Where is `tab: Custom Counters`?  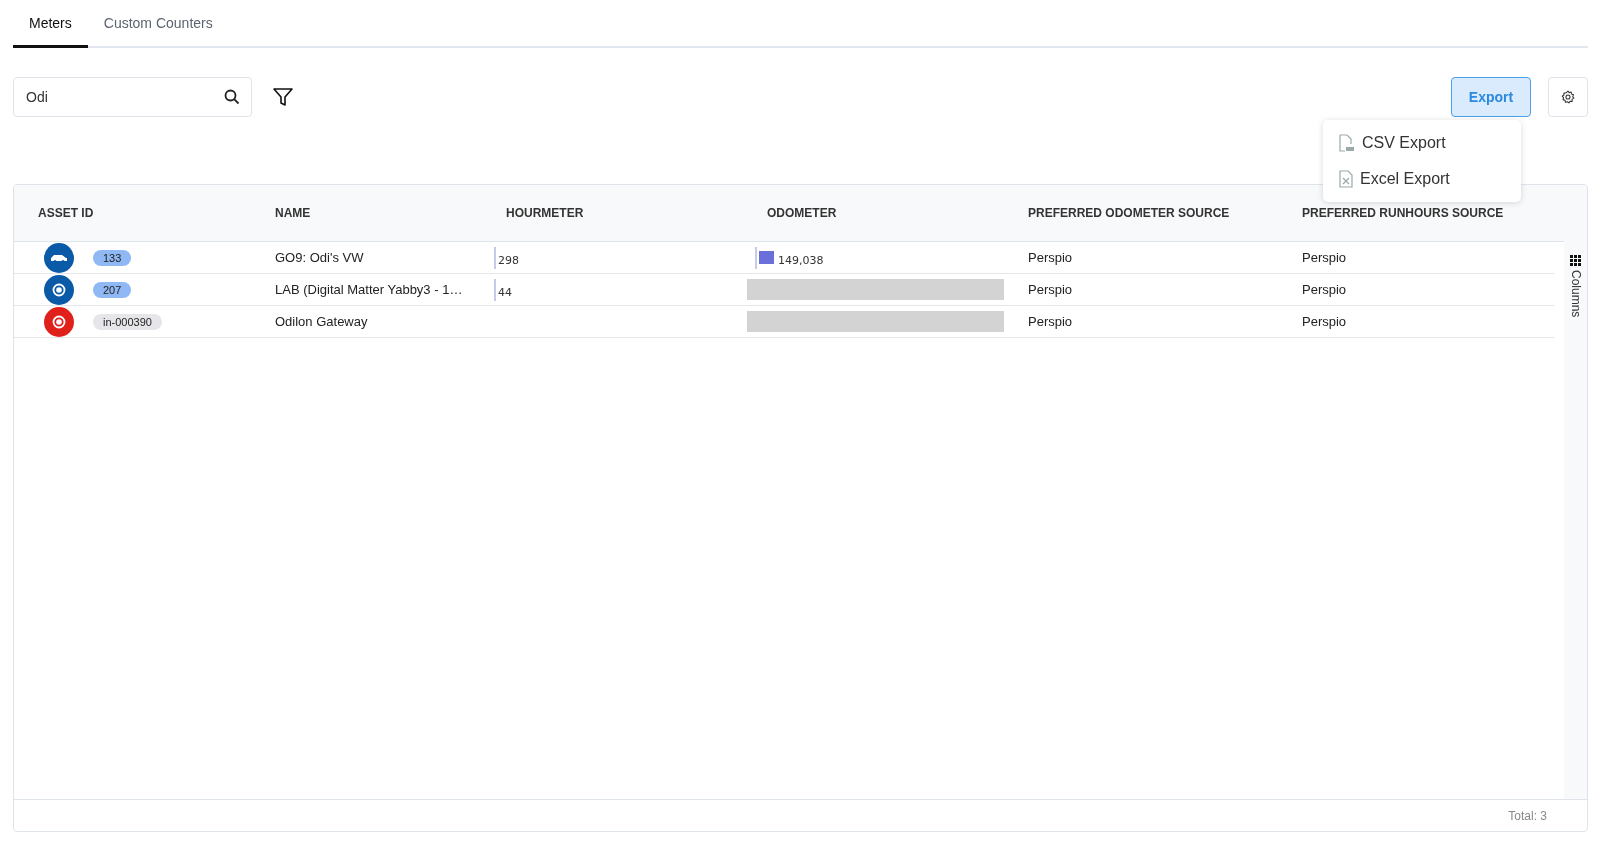
tab: Custom Counters is located at coordinates (158, 24).